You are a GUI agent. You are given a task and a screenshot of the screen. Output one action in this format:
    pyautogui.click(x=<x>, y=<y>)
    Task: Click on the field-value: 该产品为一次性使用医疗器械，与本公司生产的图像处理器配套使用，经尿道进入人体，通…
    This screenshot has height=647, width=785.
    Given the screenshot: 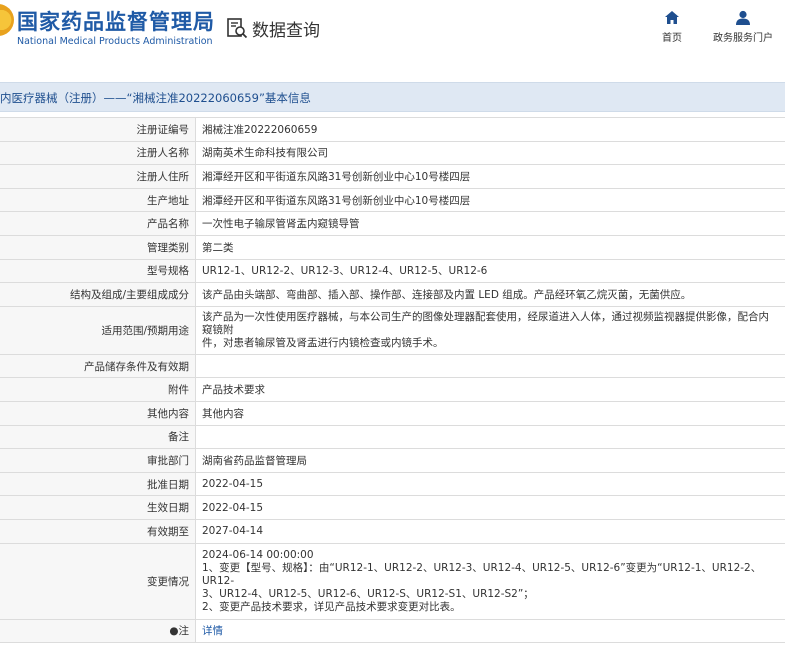 What is the action you would take?
    pyautogui.click(x=490, y=330)
    